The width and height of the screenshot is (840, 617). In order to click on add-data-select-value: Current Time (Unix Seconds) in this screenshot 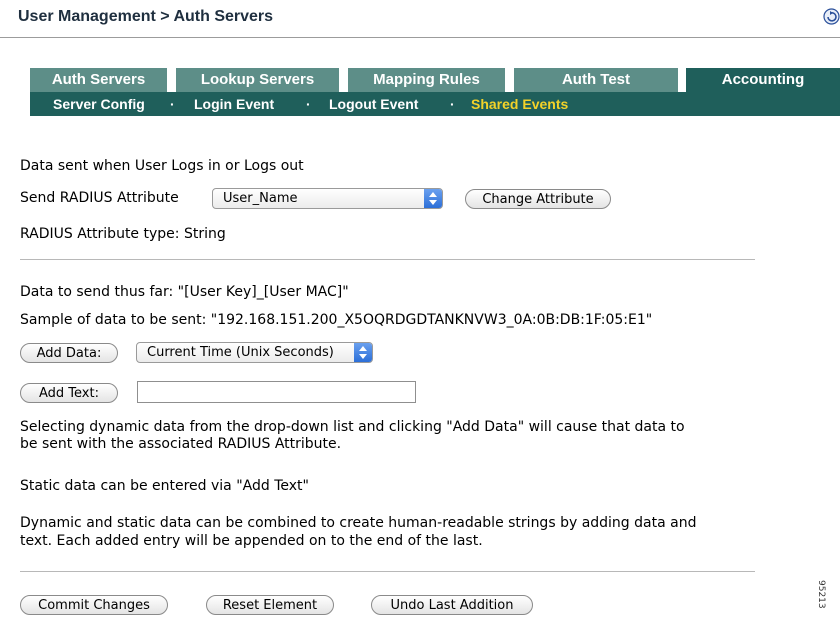, I will do `click(240, 352)`.